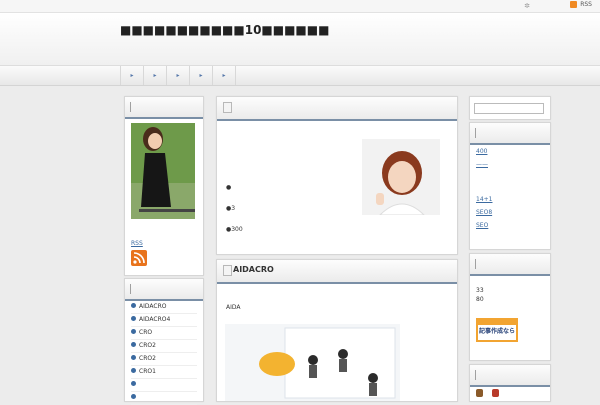  What do you see at coordinates (480, 290) in the screenshot?
I see `stats-line: 33` at bounding box center [480, 290].